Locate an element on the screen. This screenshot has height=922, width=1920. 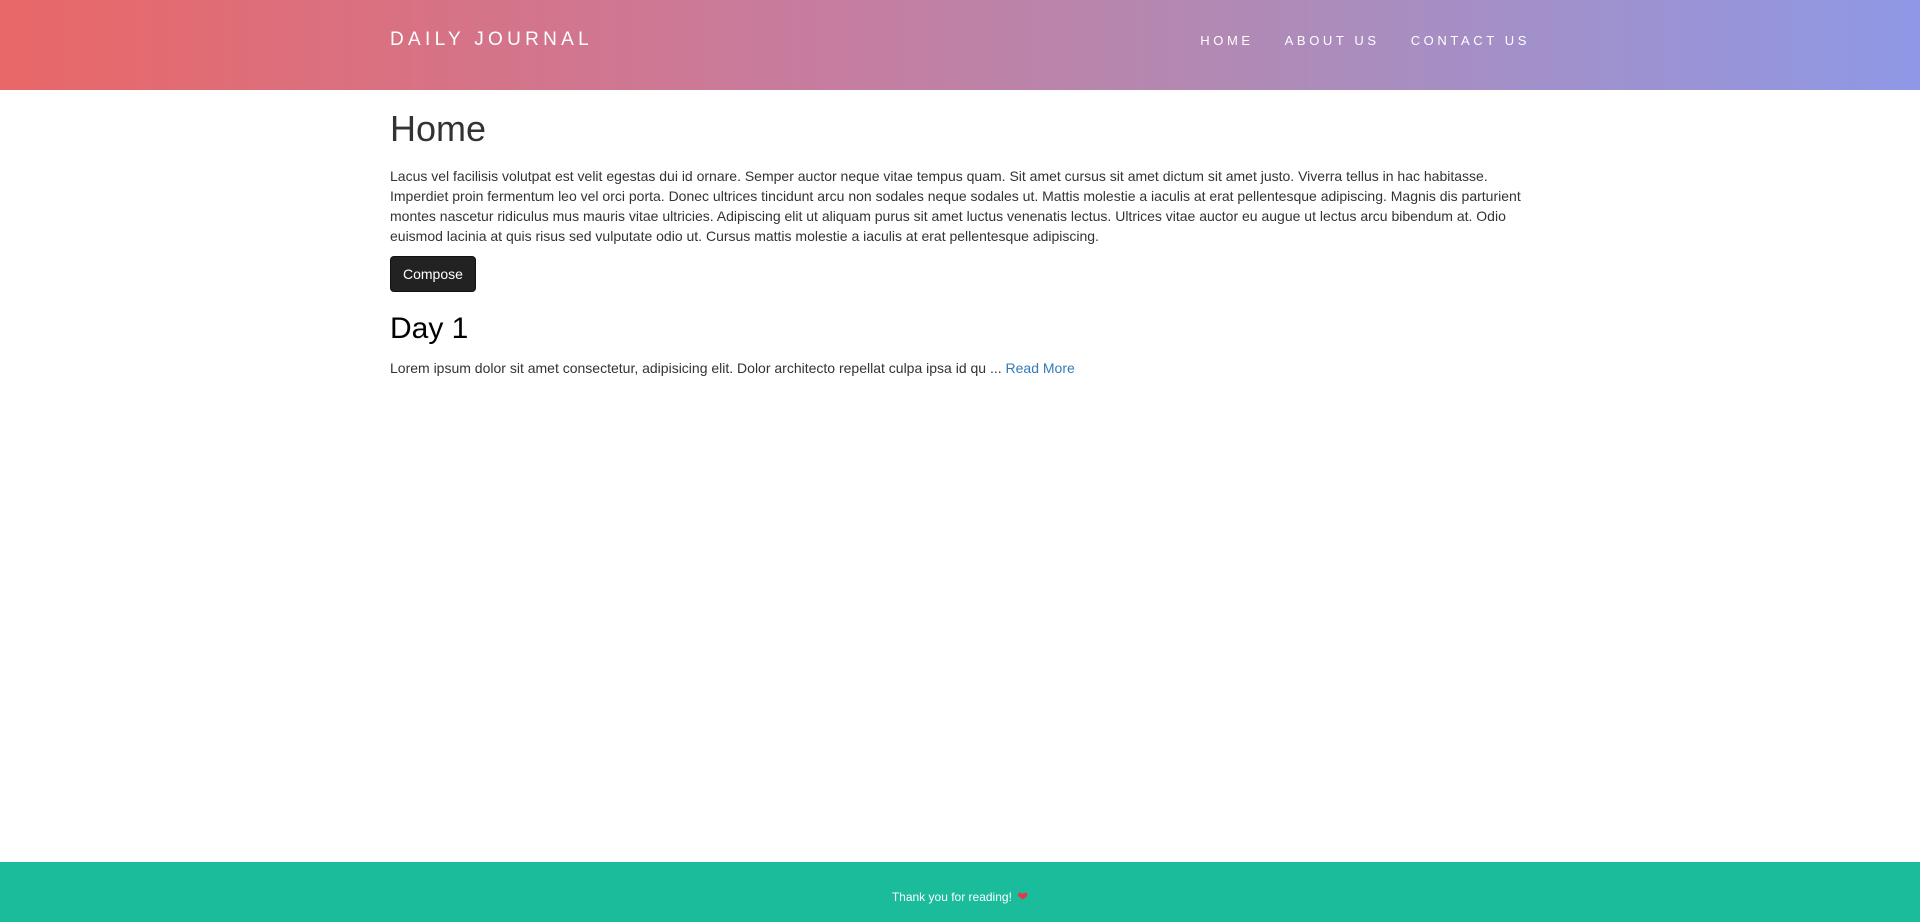
compose-button: Compose is located at coordinates (433, 274).